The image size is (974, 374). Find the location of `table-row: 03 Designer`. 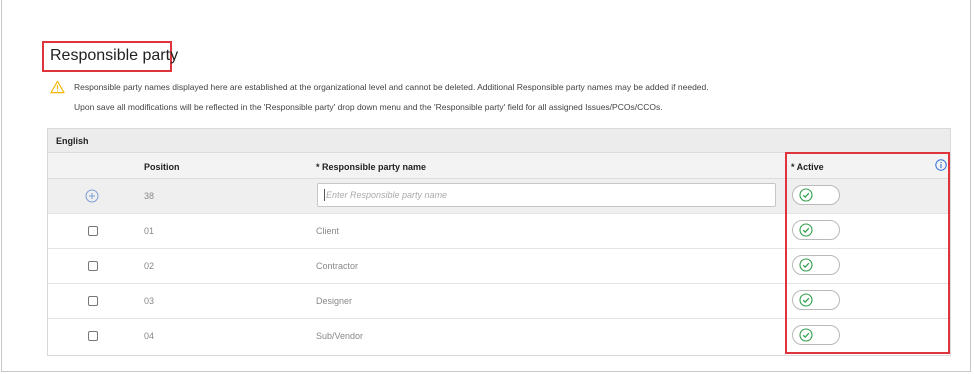

table-row: 03 Designer is located at coordinates (499, 301).